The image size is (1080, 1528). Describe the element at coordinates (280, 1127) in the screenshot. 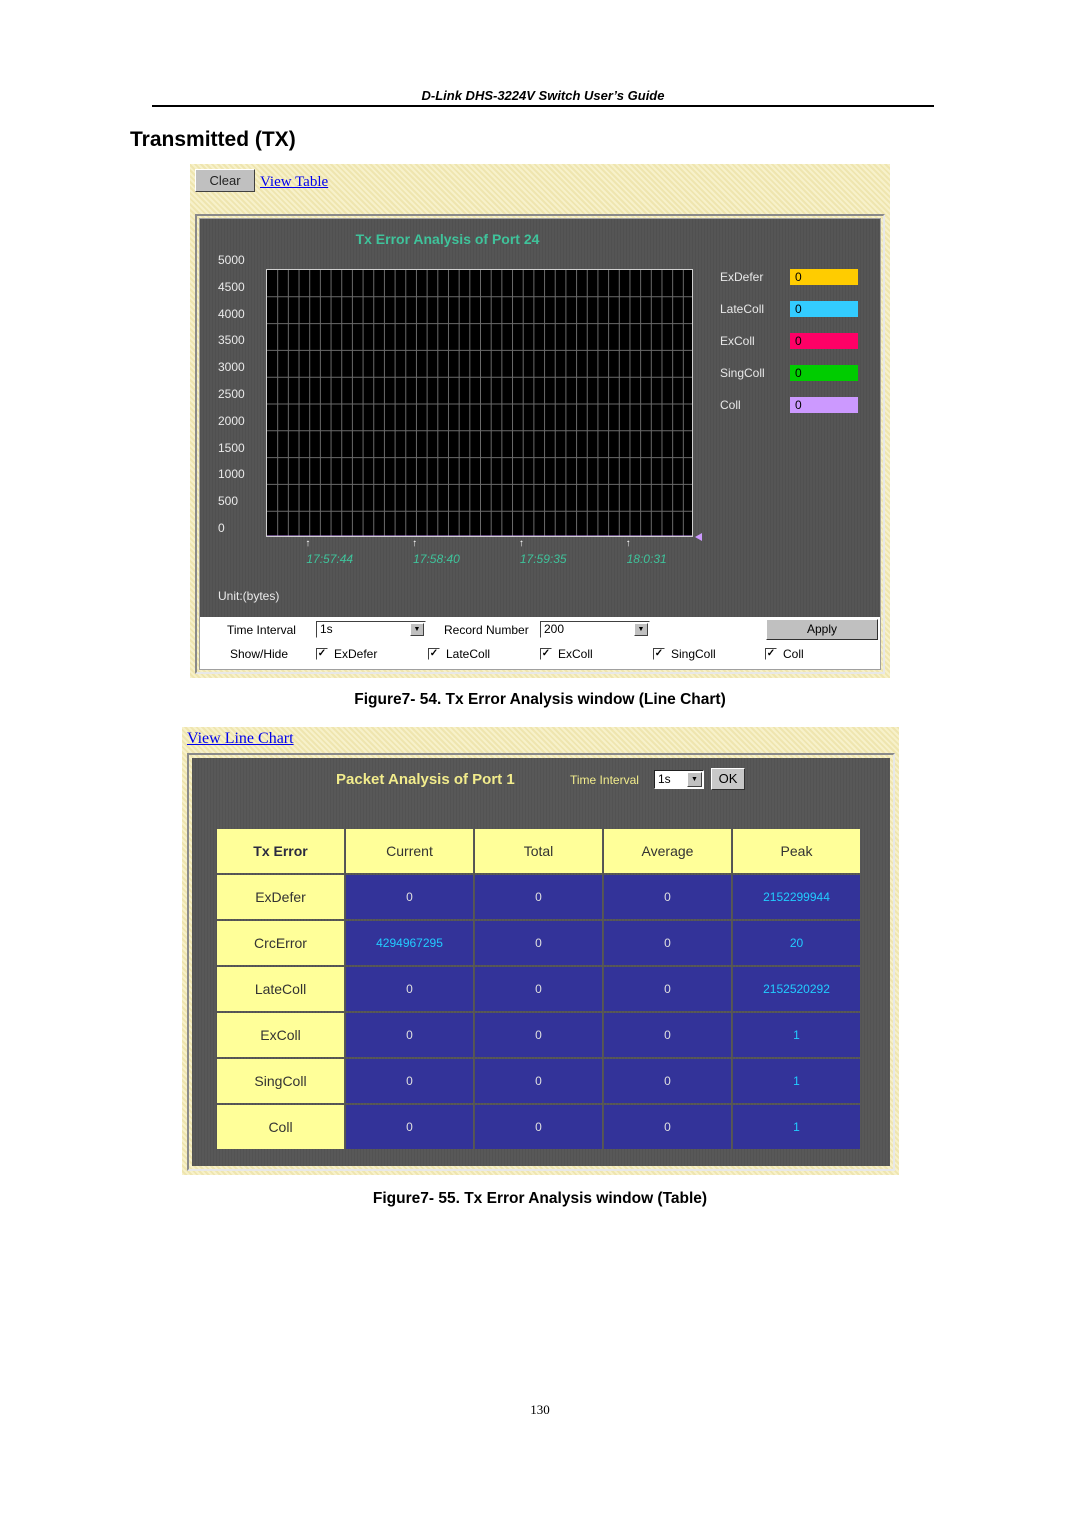

I see `row-label: Coll` at that location.